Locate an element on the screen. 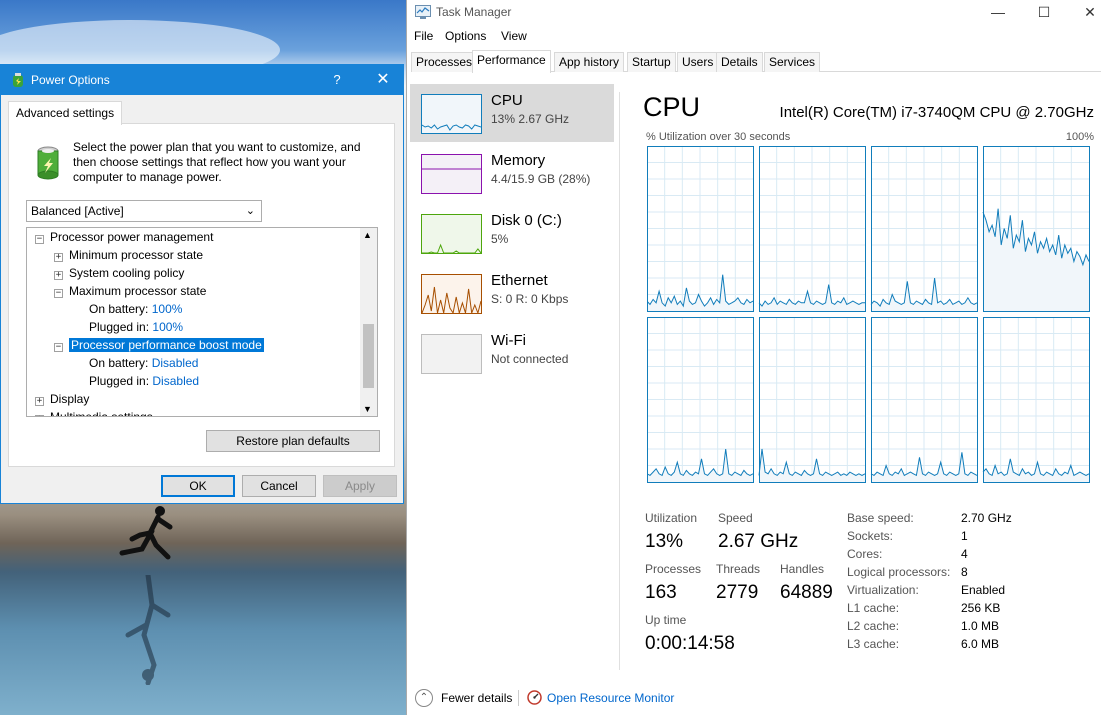 The height and width of the screenshot is (715, 1104). menu-view: View is located at coordinates (514, 36).